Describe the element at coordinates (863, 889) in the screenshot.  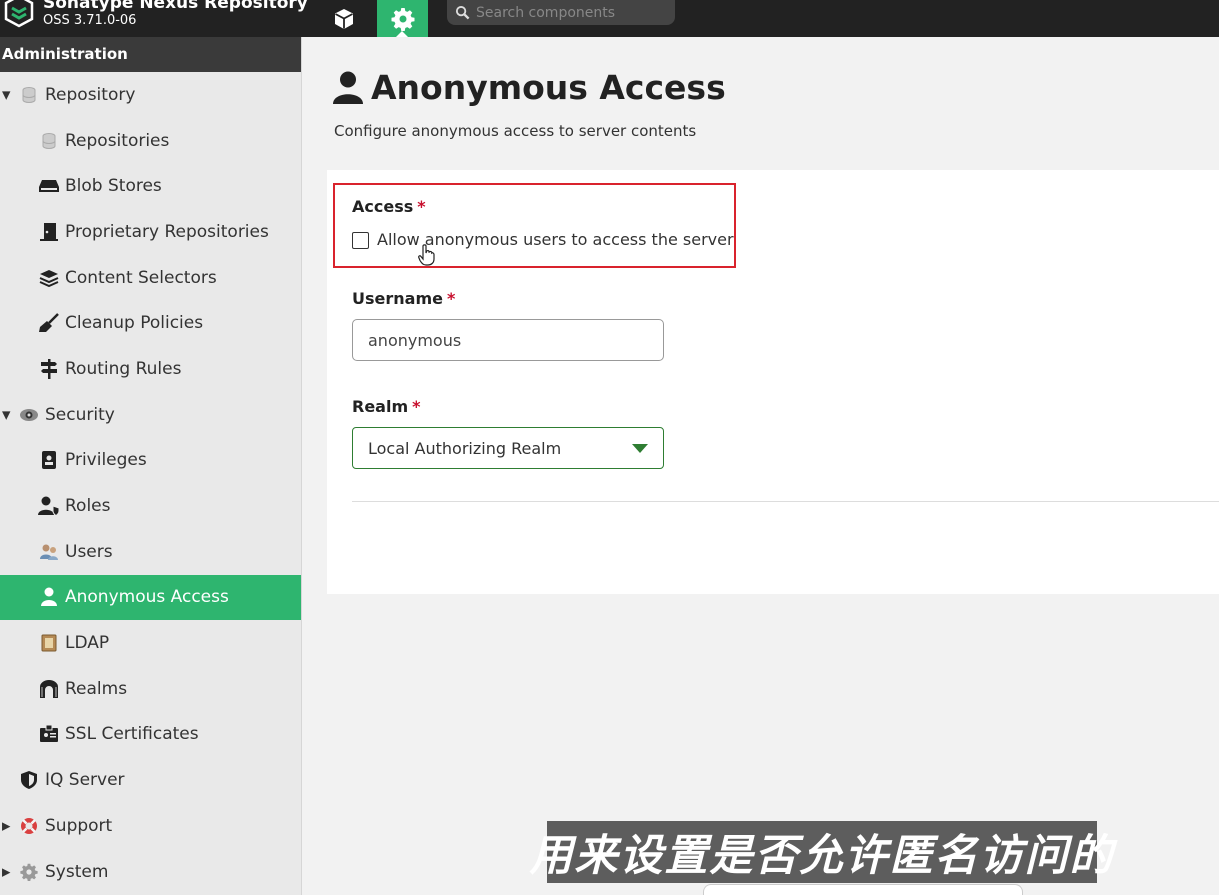
I see `overlay-bar` at that location.